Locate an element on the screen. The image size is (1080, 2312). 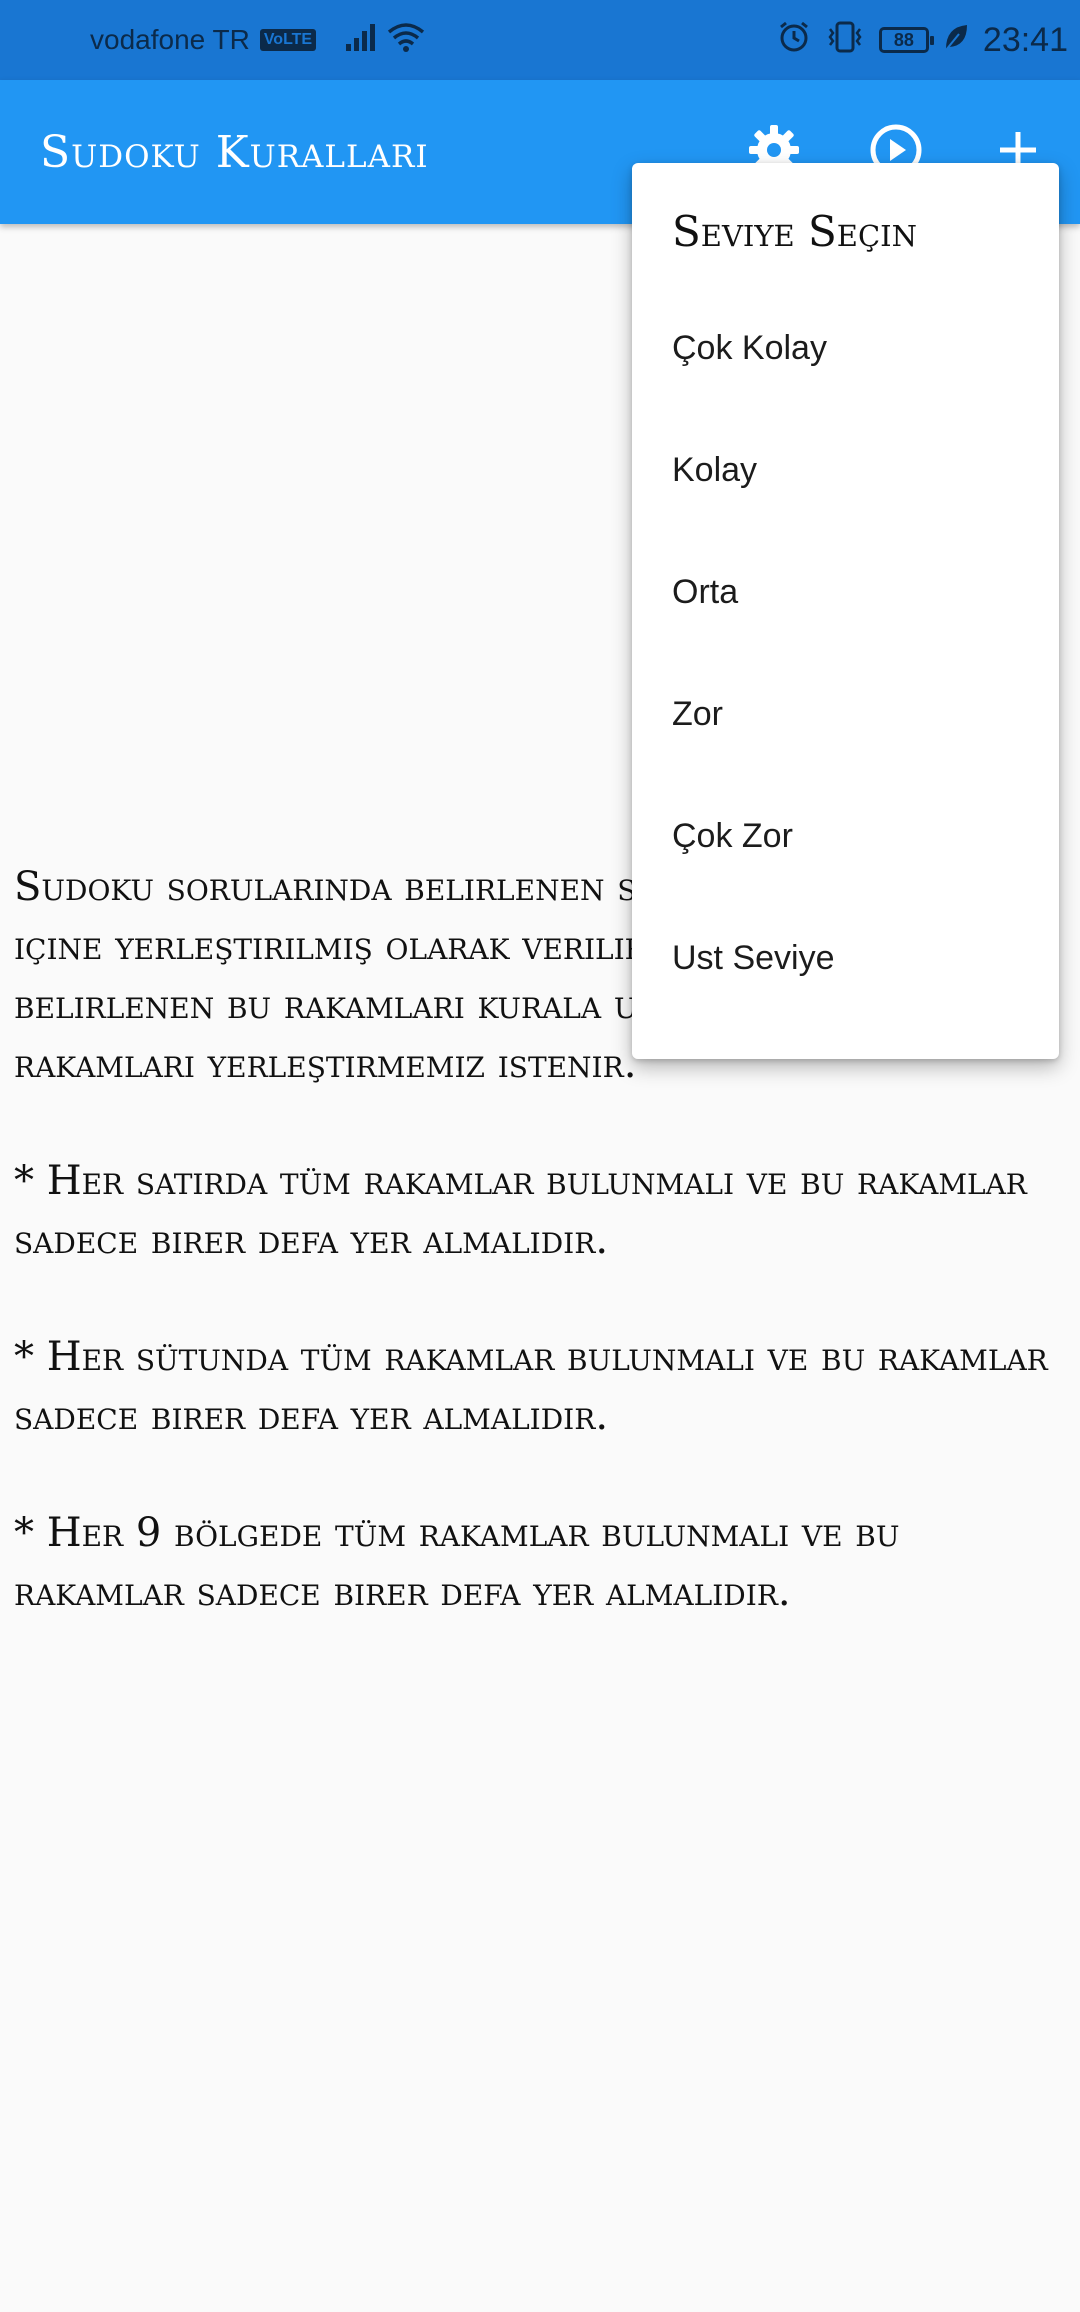
carrier-name: vodafone TR is located at coordinates (170, 39).